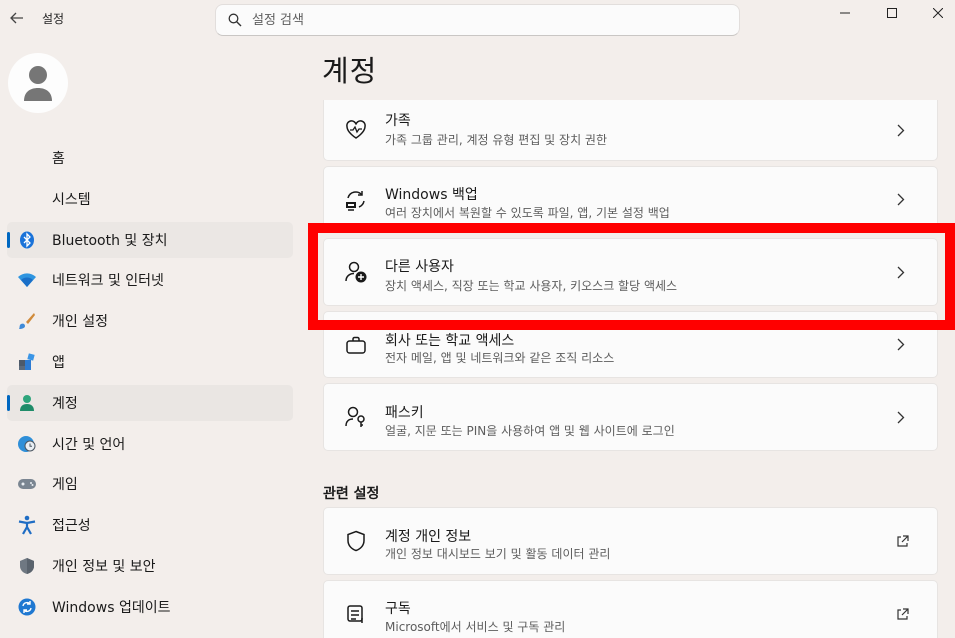 The height and width of the screenshot is (638, 955). I want to click on sidebar-item-label: 홈, so click(58, 159).